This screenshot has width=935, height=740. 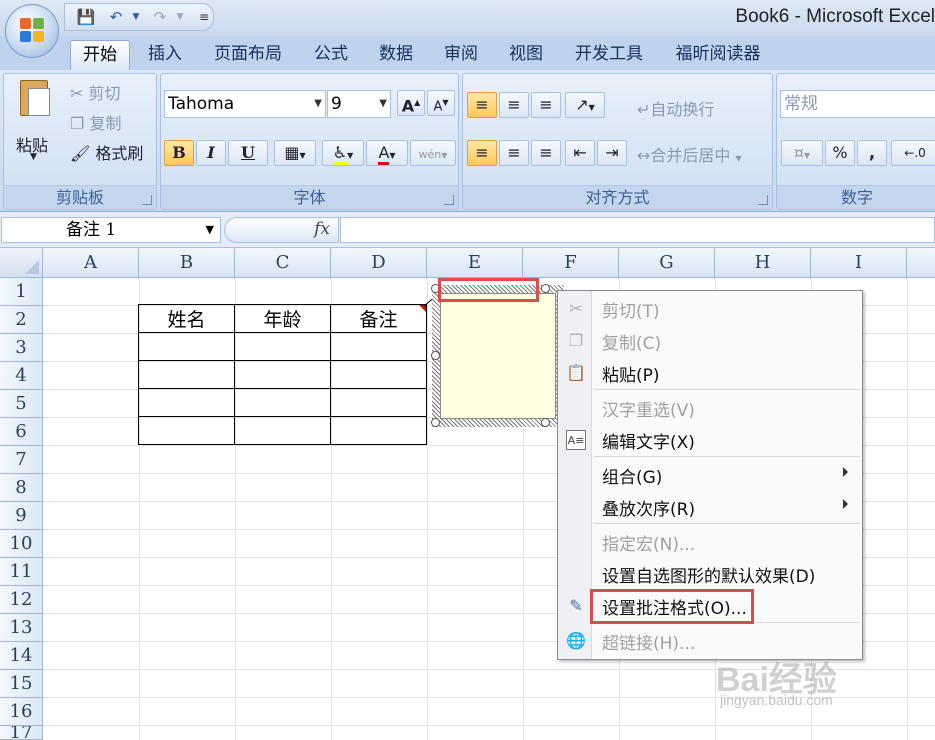 I want to click on format-painter-button: 🖌 格式刷, so click(x=106, y=152).